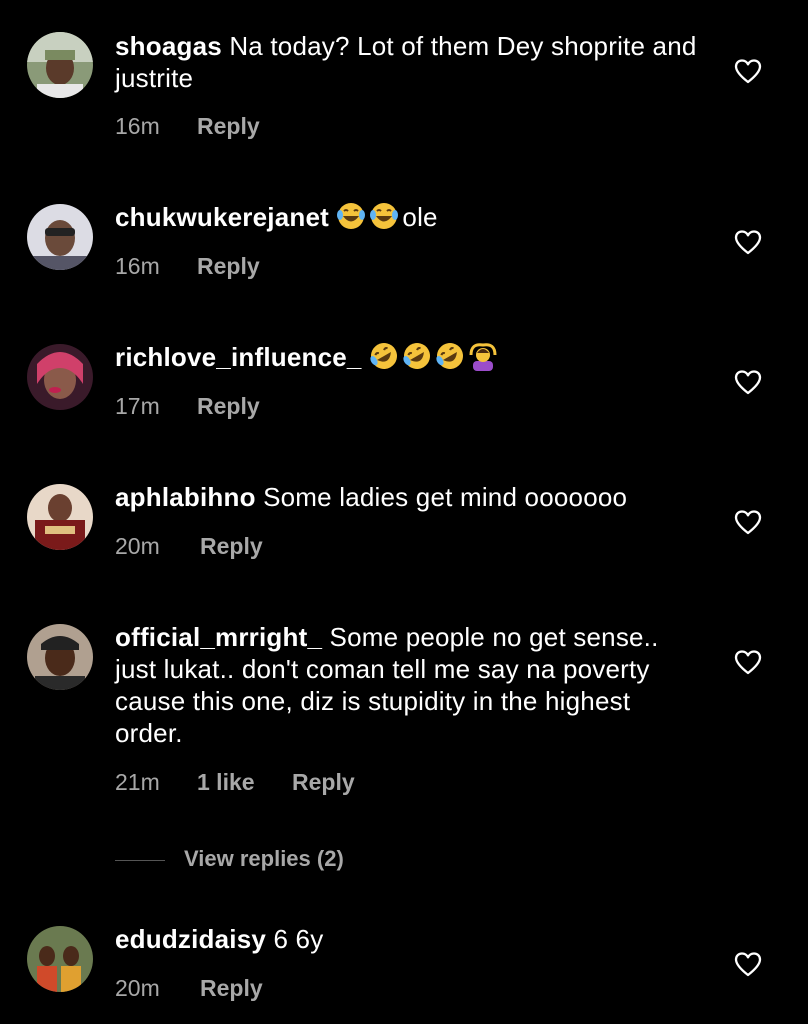  Describe the element at coordinates (218, 637) in the screenshot. I see `comment-username: official_mrright_` at that location.